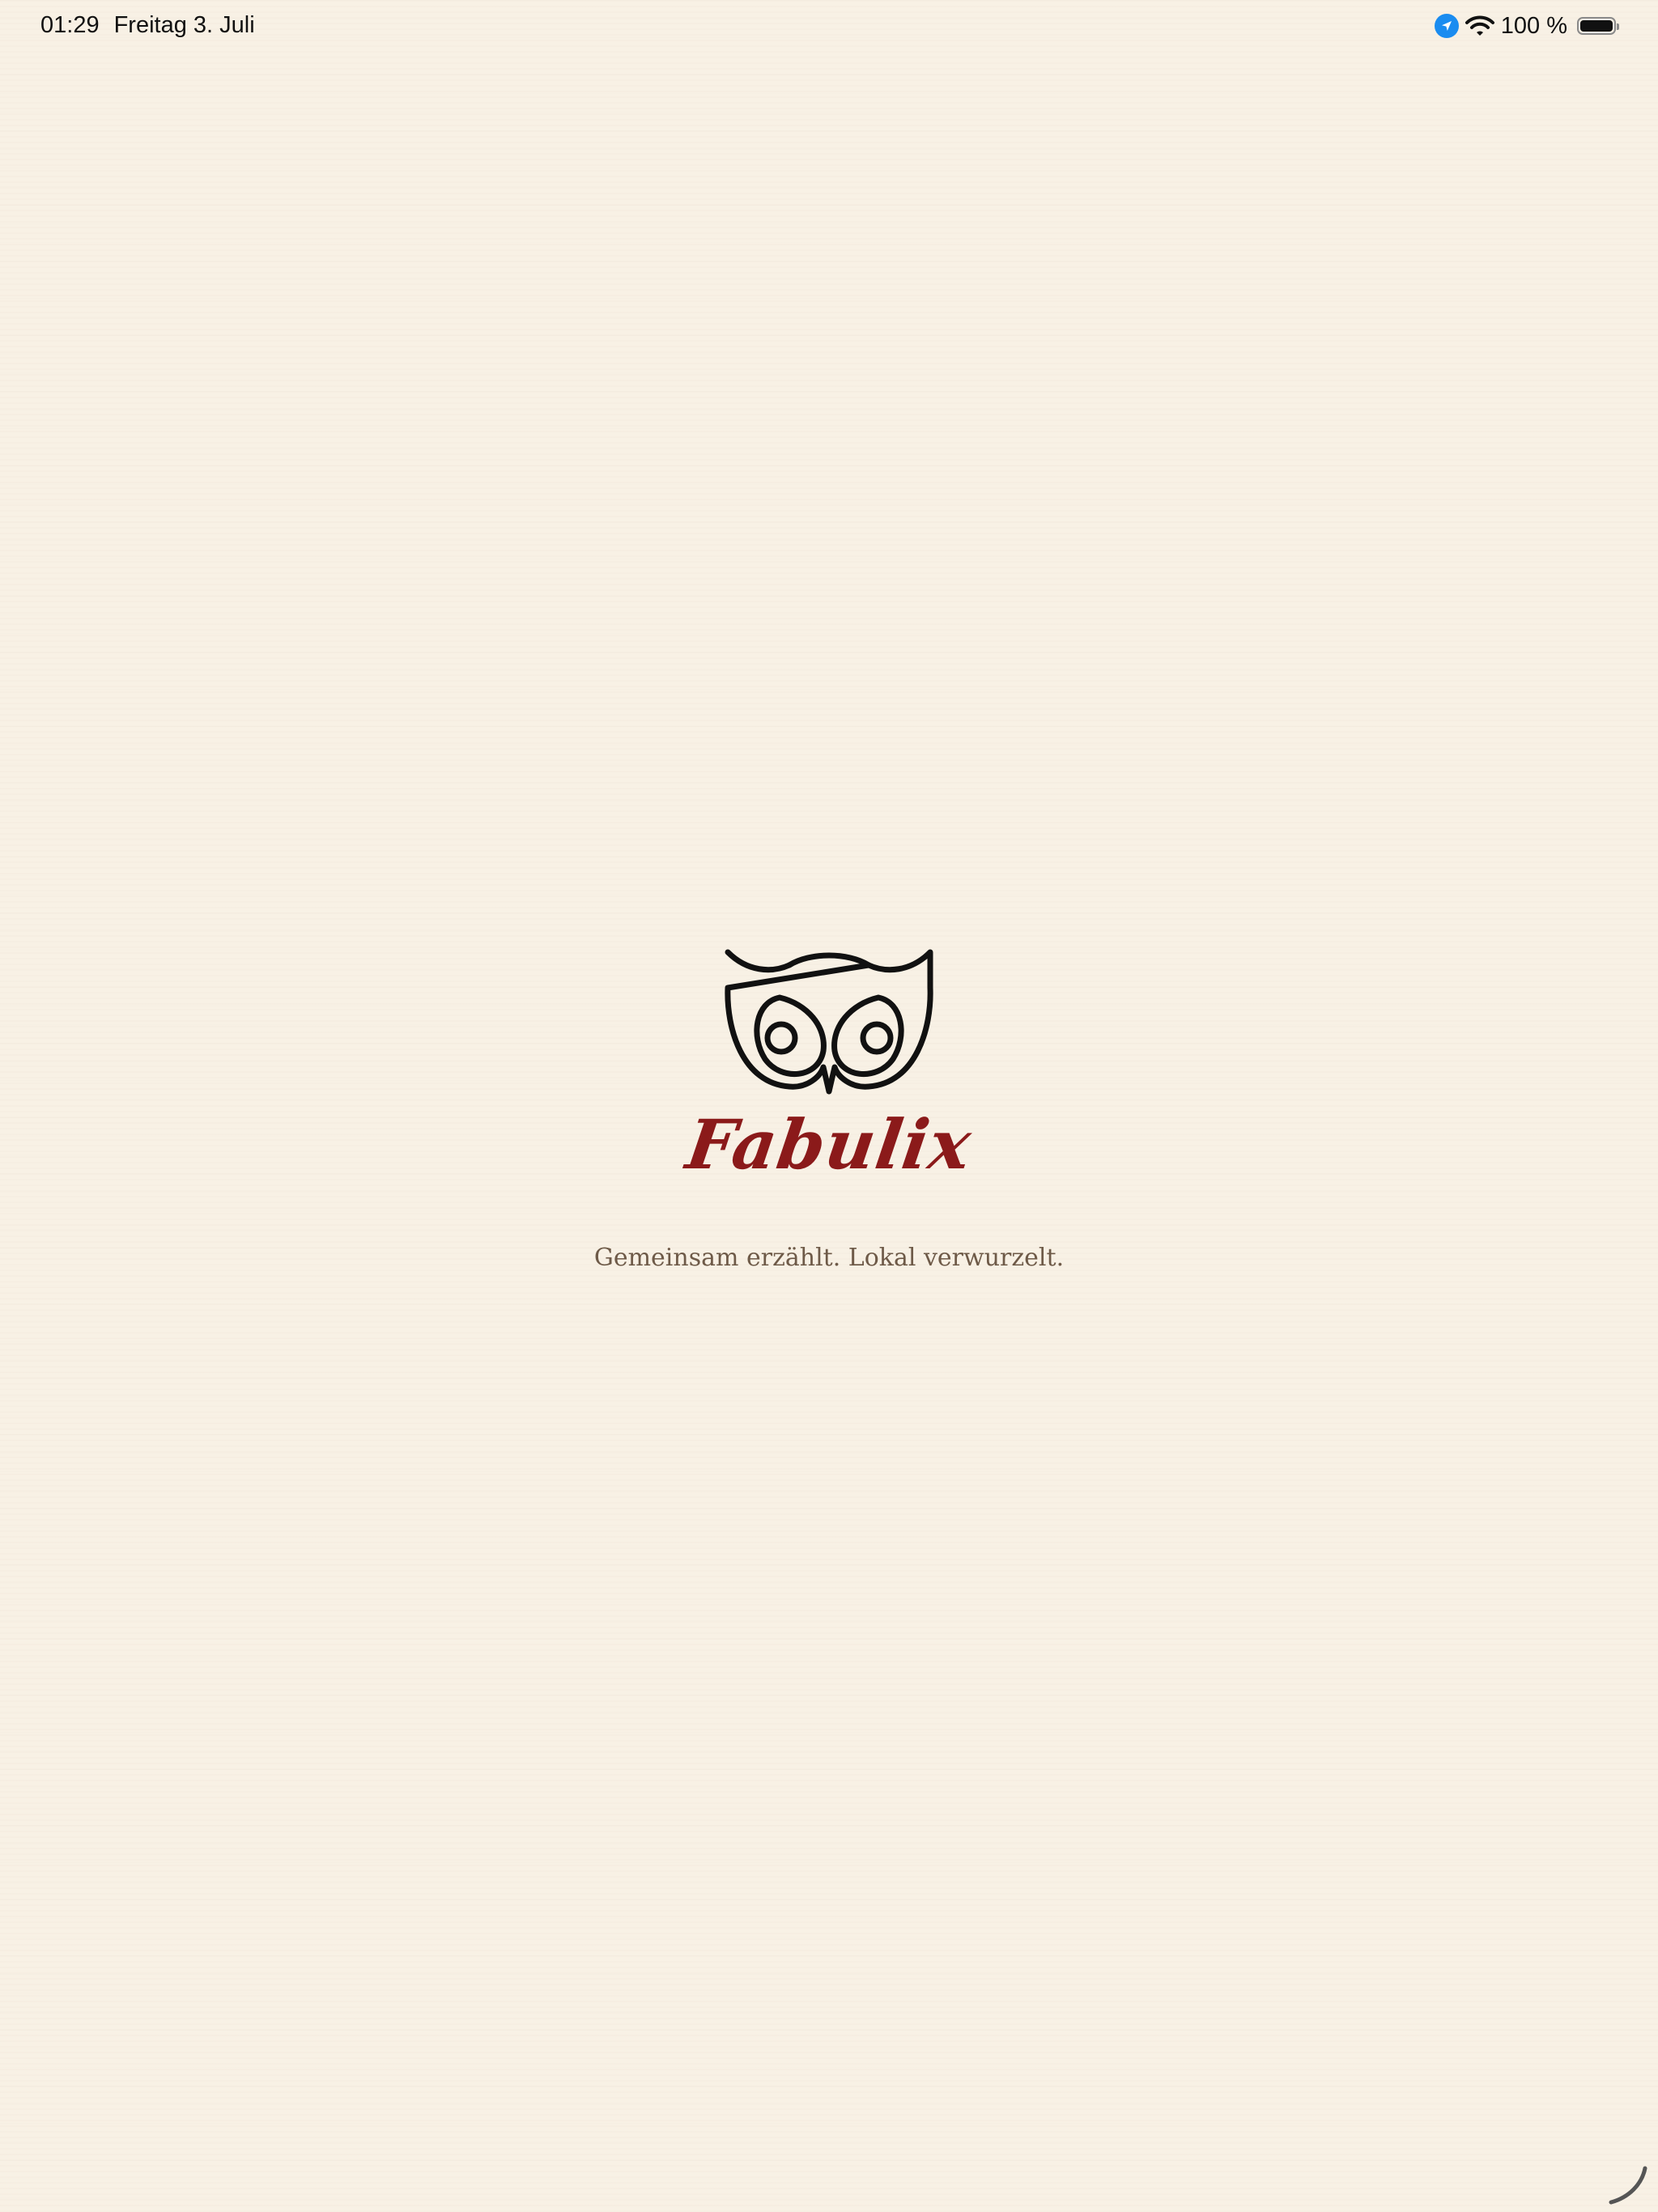 The image size is (1658, 2212). I want to click on status-bar-right: 100 %, so click(1526, 26).